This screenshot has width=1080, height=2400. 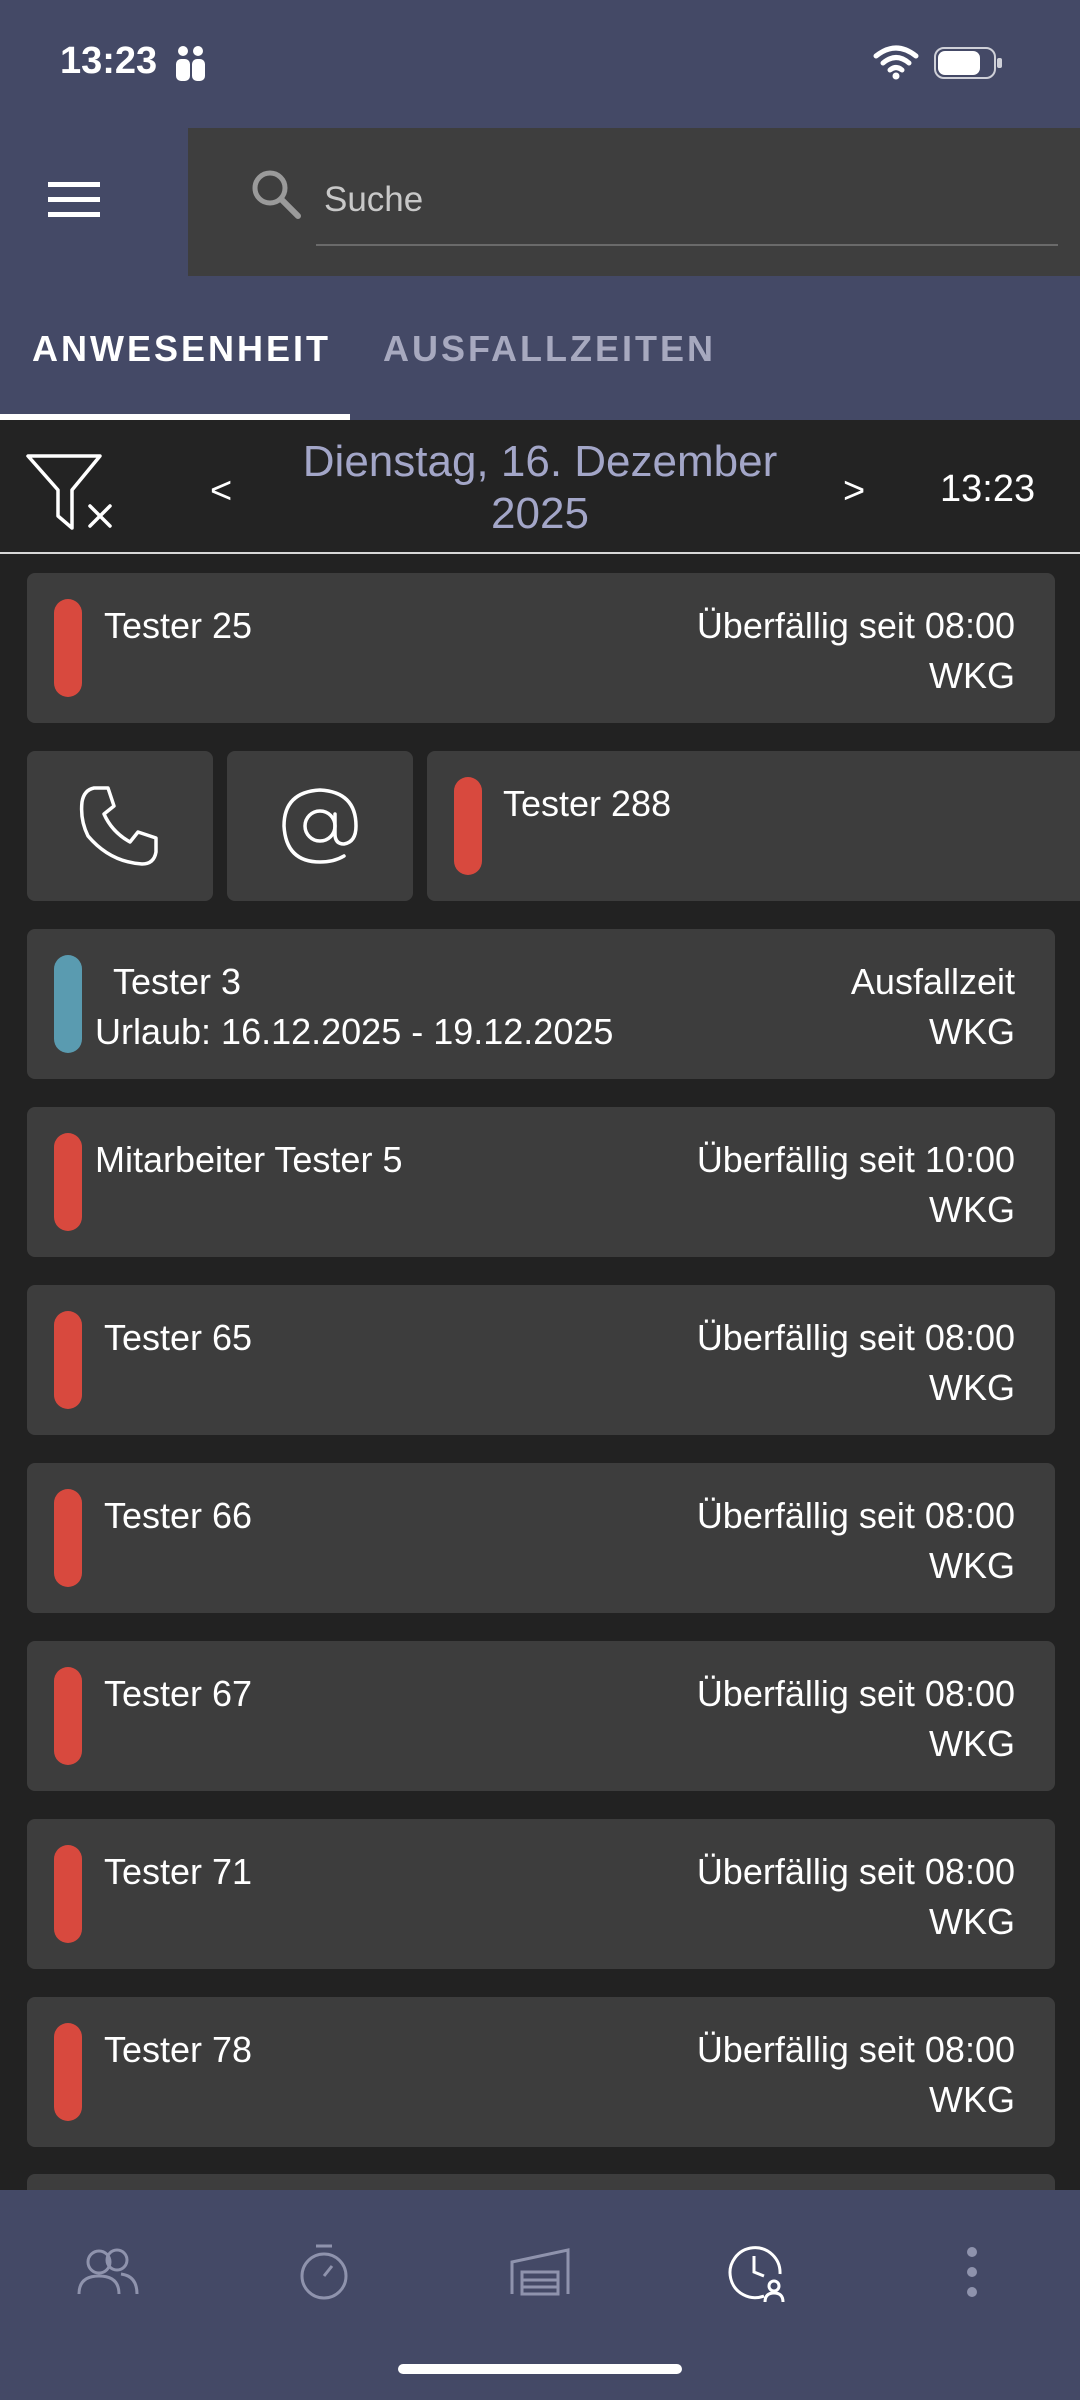 I want to click on battery-icon, so click(x=968, y=63).